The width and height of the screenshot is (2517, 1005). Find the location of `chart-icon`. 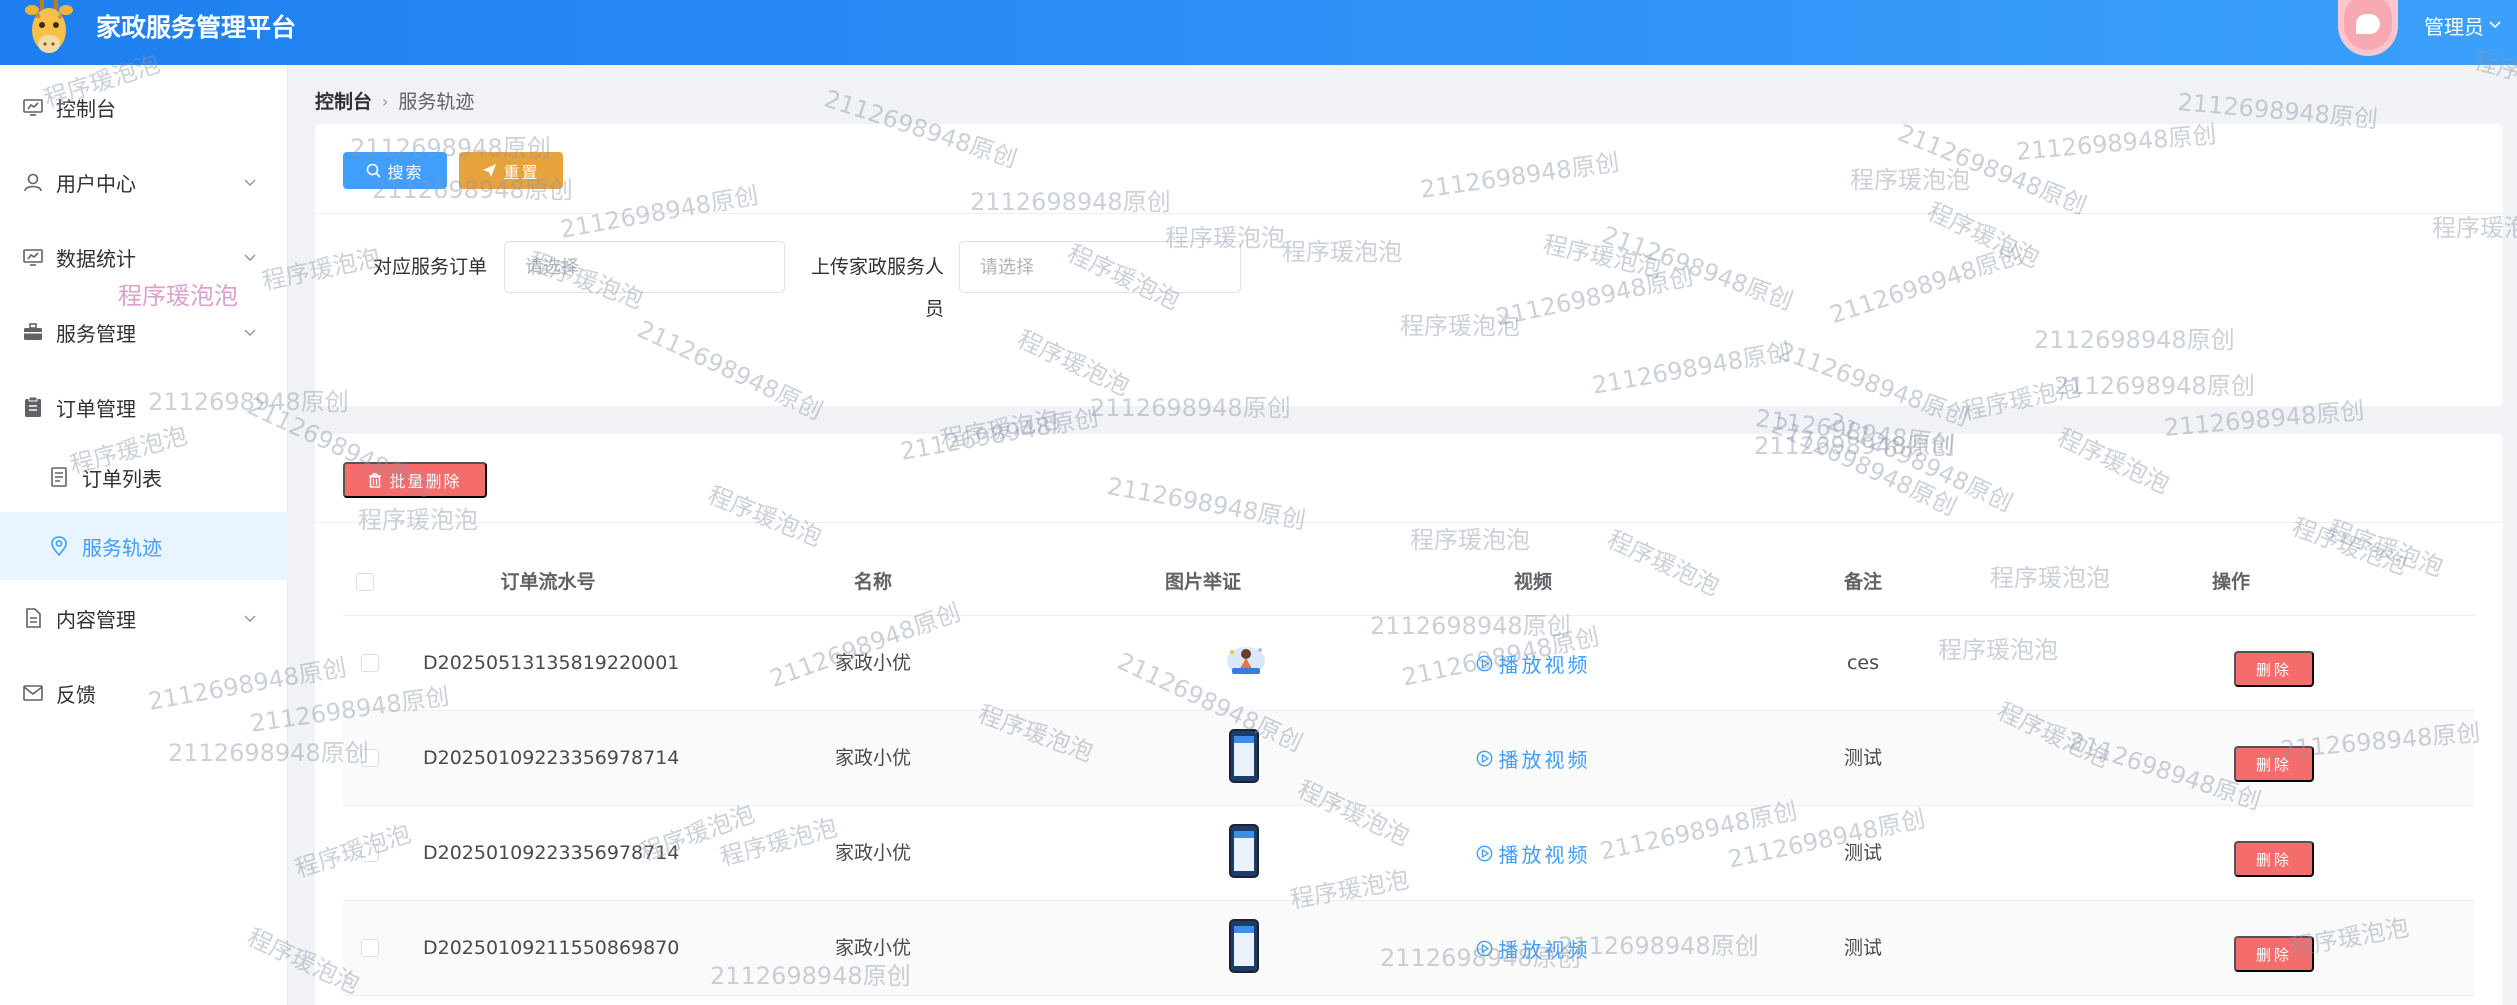

chart-icon is located at coordinates (33, 257).